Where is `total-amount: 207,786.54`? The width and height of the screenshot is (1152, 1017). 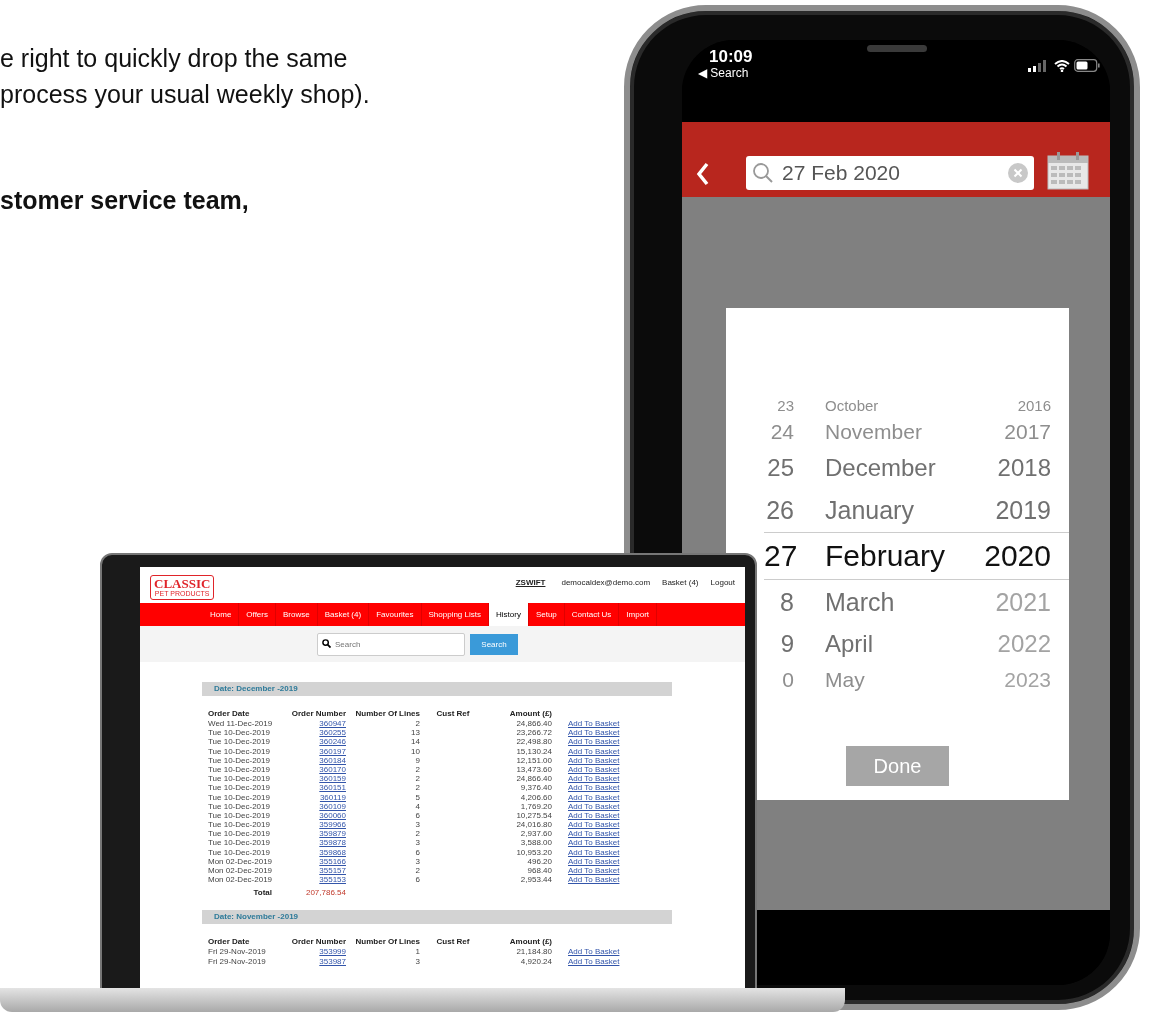
total-amount: 207,786.54 is located at coordinates (325, 893).